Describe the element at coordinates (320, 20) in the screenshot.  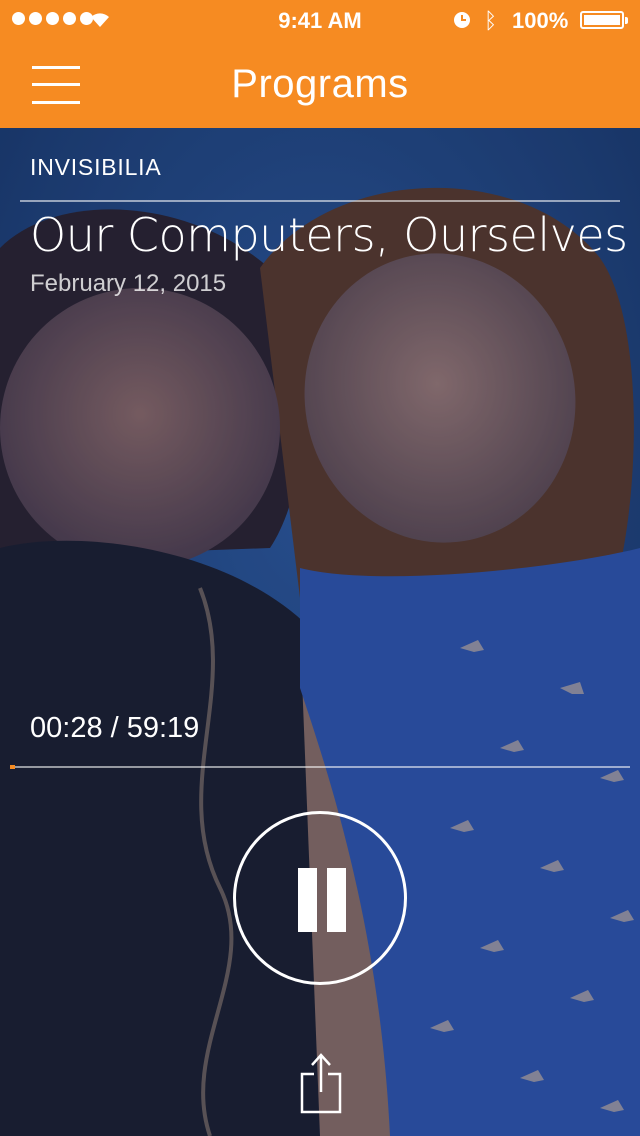
I see `status-bar: 9:41 AM ᛒ 100%` at that location.